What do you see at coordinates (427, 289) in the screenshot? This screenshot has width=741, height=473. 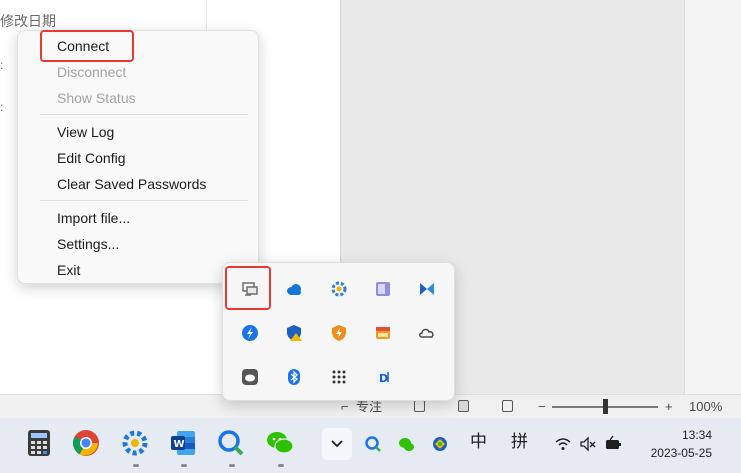 I see `butterfly-icon` at bounding box center [427, 289].